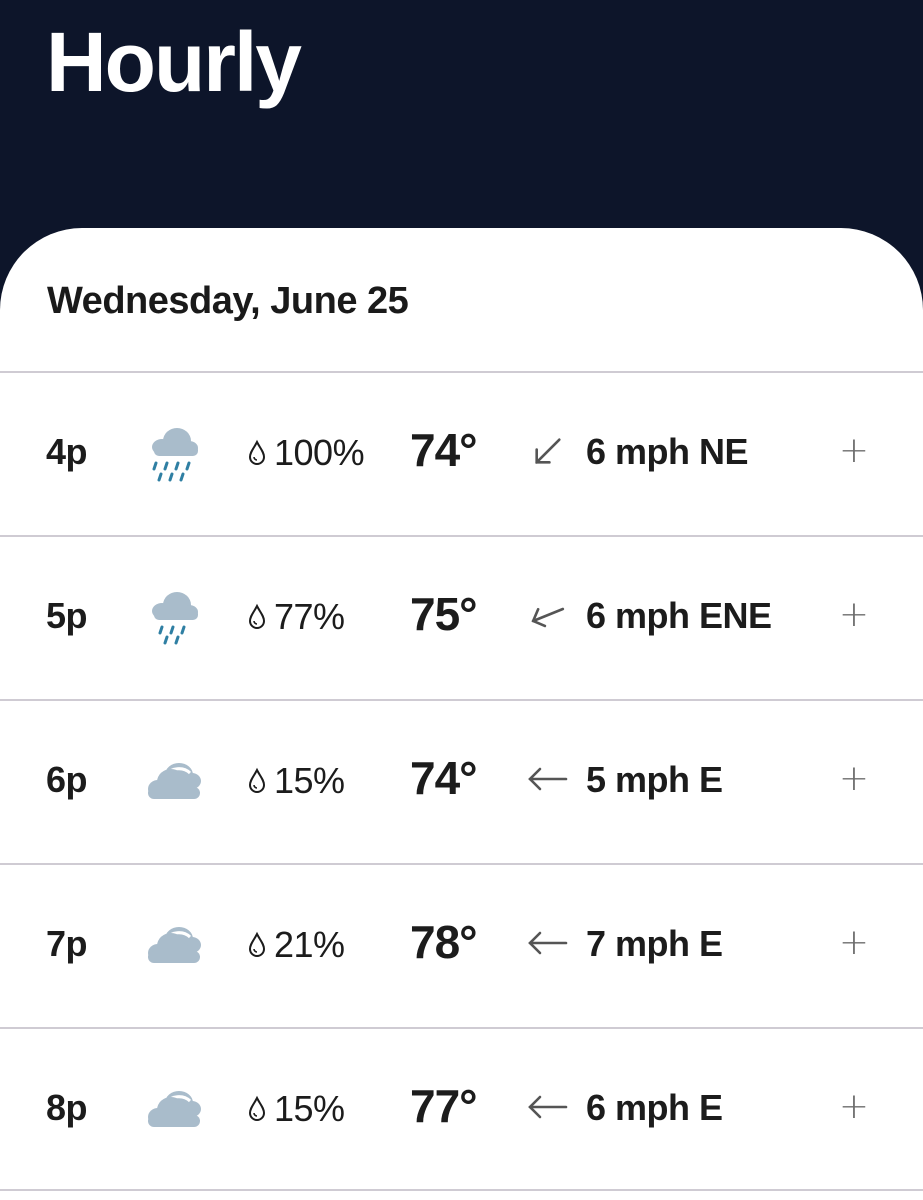 The height and width of the screenshot is (1200, 923). What do you see at coordinates (309, 944) in the screenshot?
I see `precip-value: 21%` at bounding box center [309, 944].